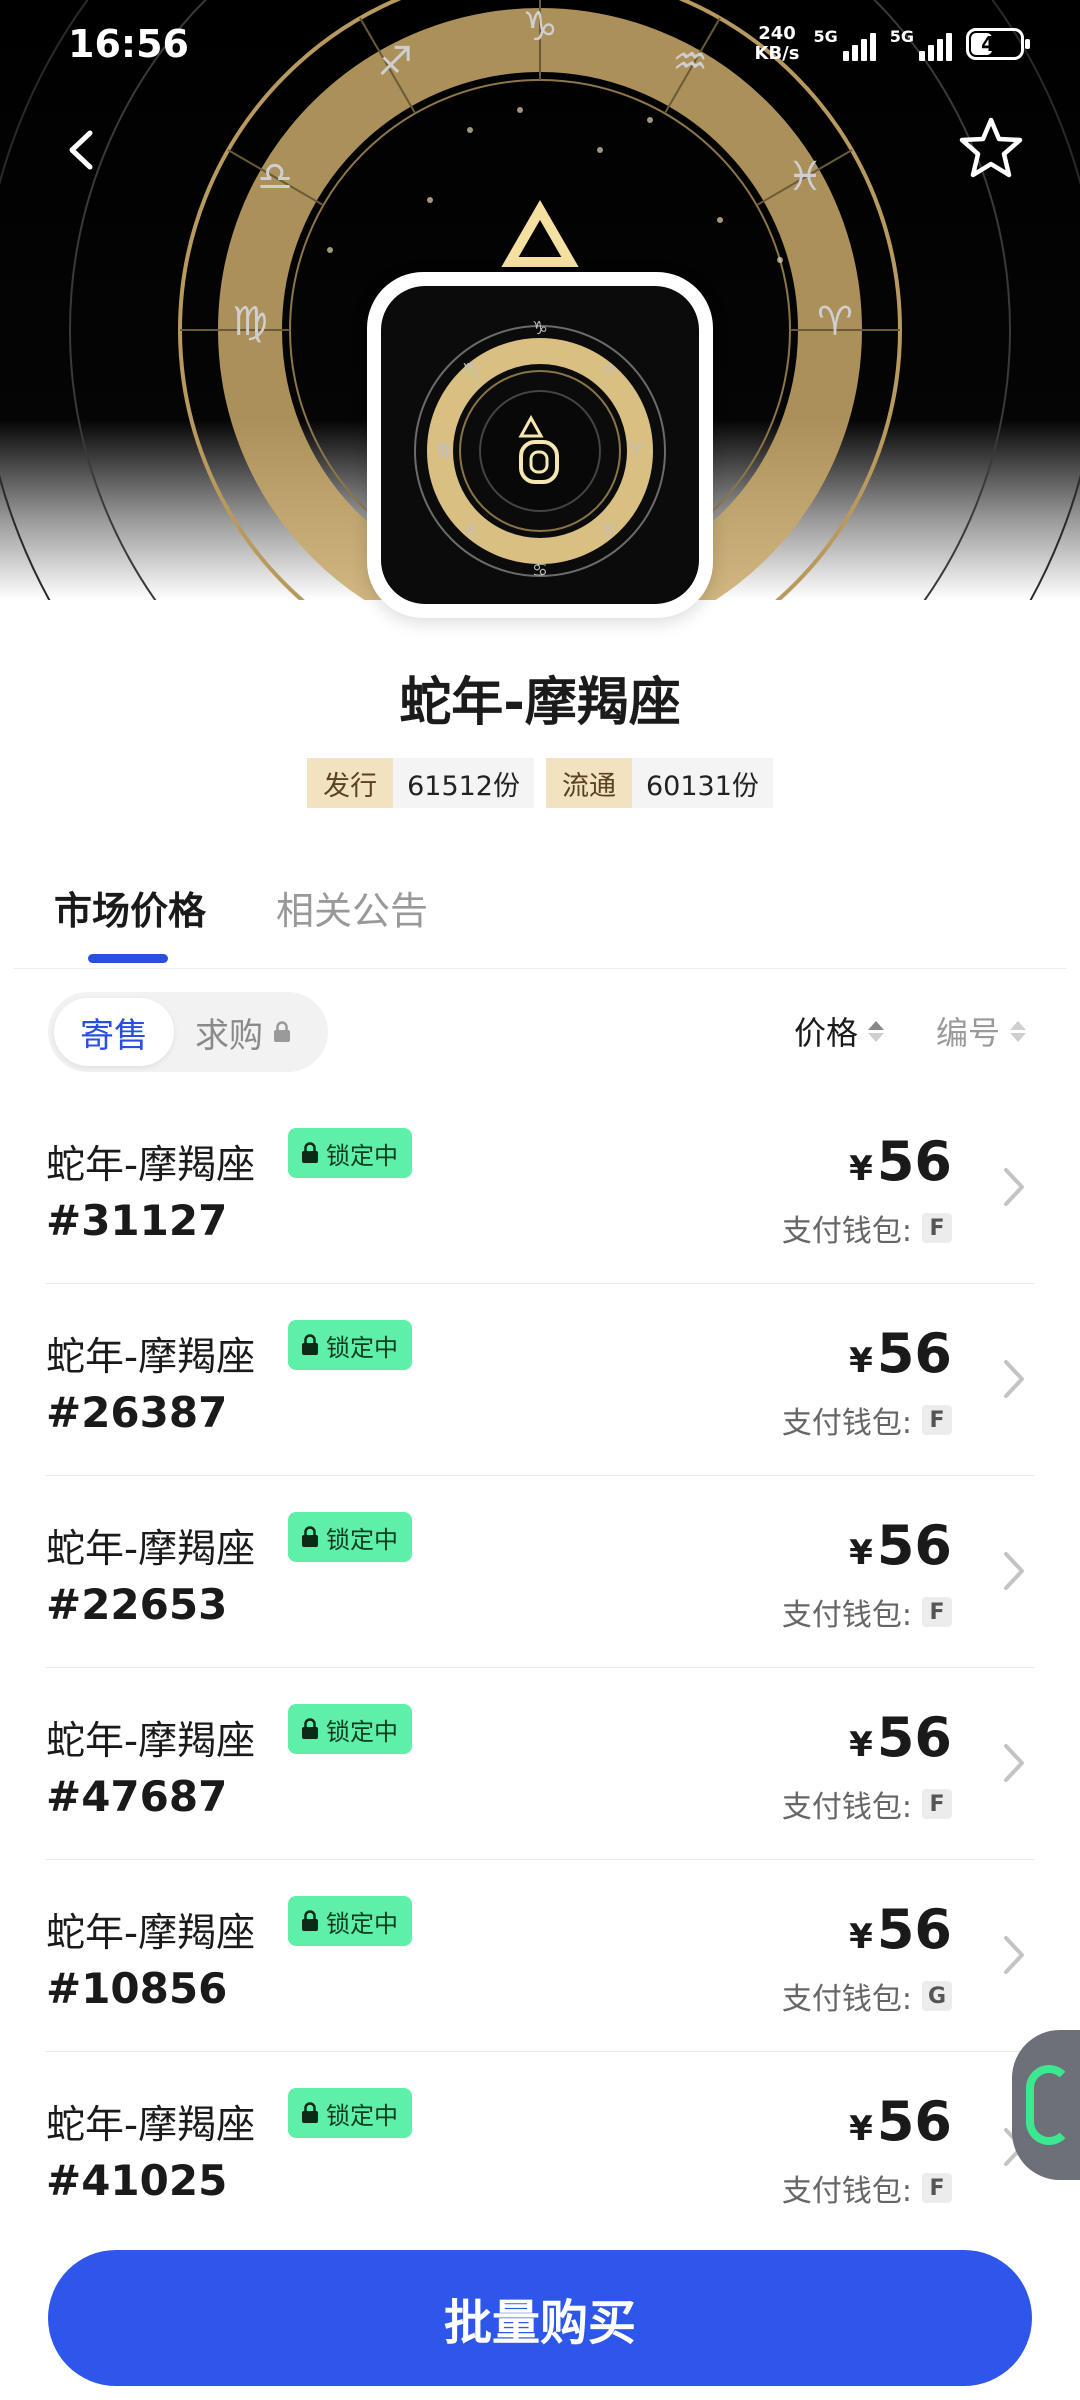 The image size is (1080, 2400). I want to click on collection-title: 蛇年-摩羯座, so click(540, 703).